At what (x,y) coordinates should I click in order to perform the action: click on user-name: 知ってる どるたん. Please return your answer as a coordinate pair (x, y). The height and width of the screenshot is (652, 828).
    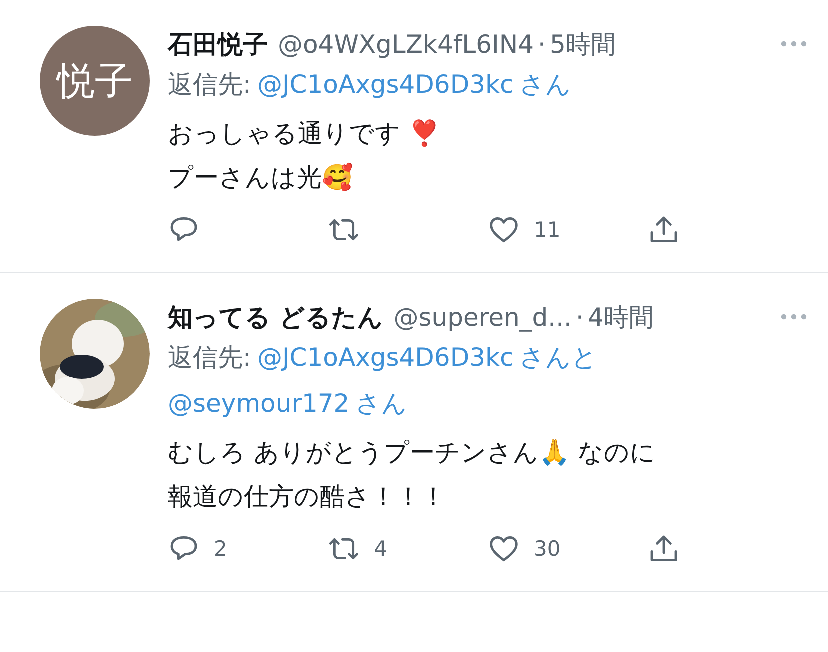
    Looking at the image, I should click on (276, 317).